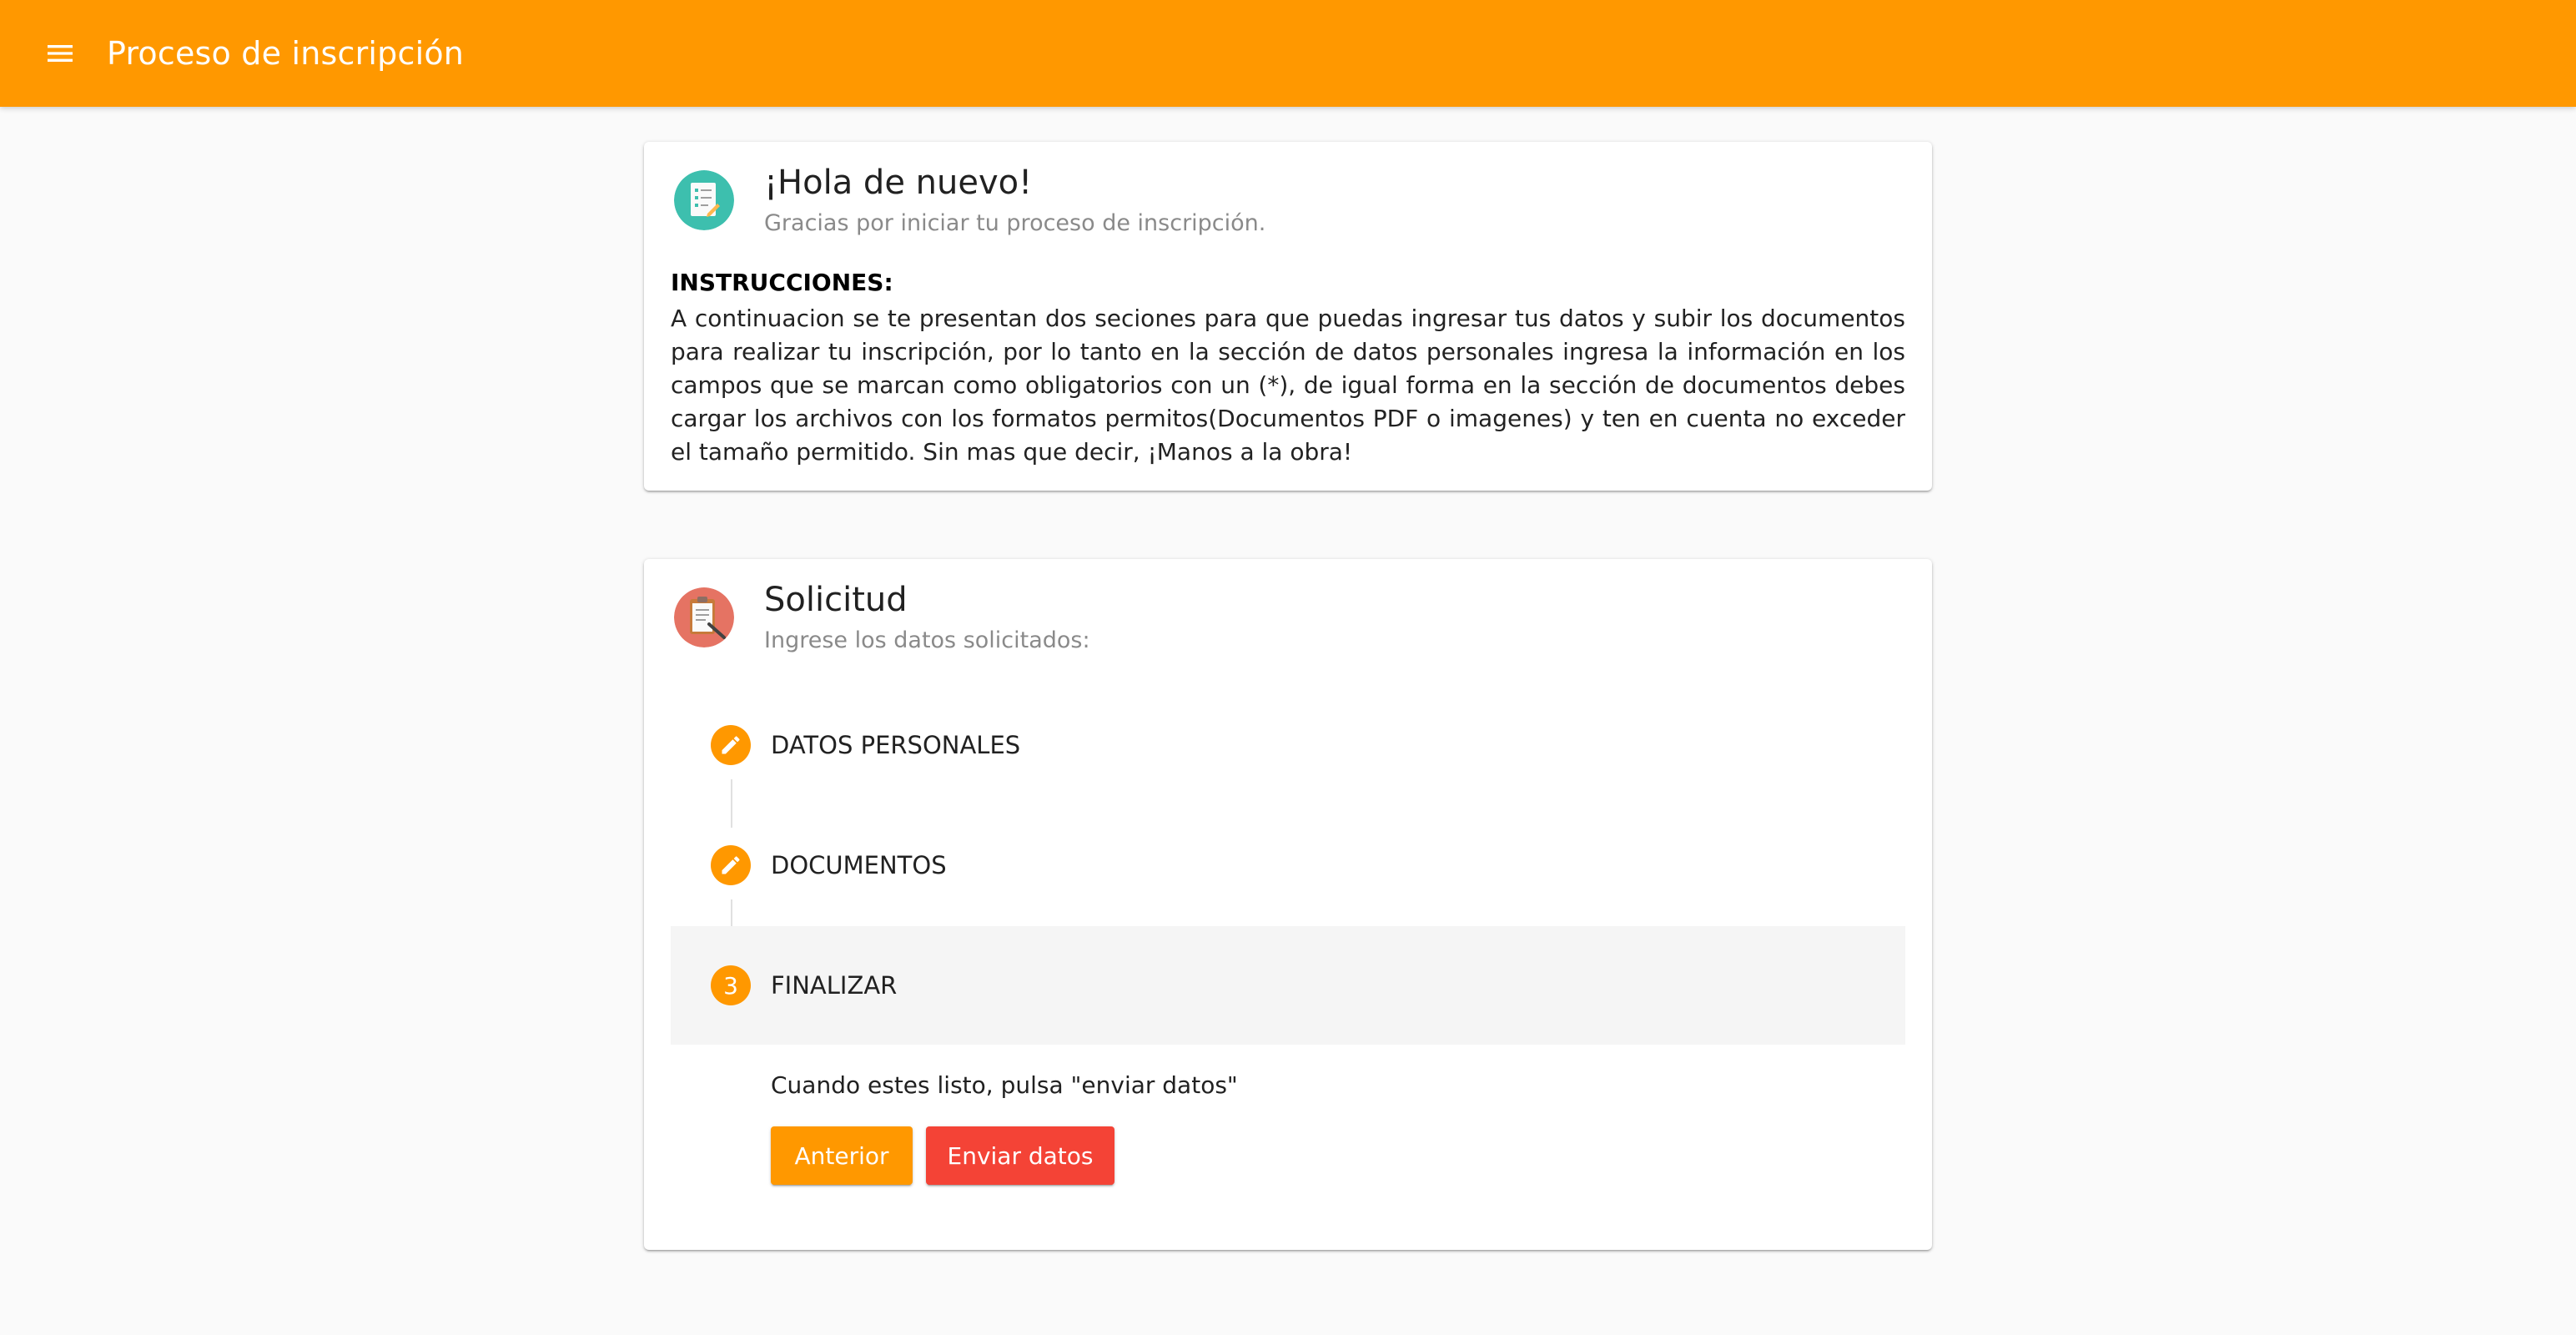 This screenshot has height=1335, width=2576. Describe the element at coordinates (1288, 865) in the screenshot. I see `step-documentos: DOCUMENTOS` at that location.